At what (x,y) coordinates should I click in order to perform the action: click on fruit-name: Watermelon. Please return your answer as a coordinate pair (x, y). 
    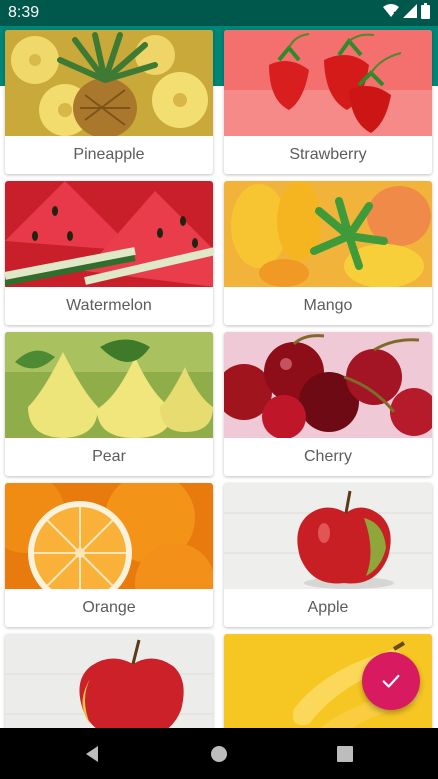
    Looking at the image, I should click on (109, 305).